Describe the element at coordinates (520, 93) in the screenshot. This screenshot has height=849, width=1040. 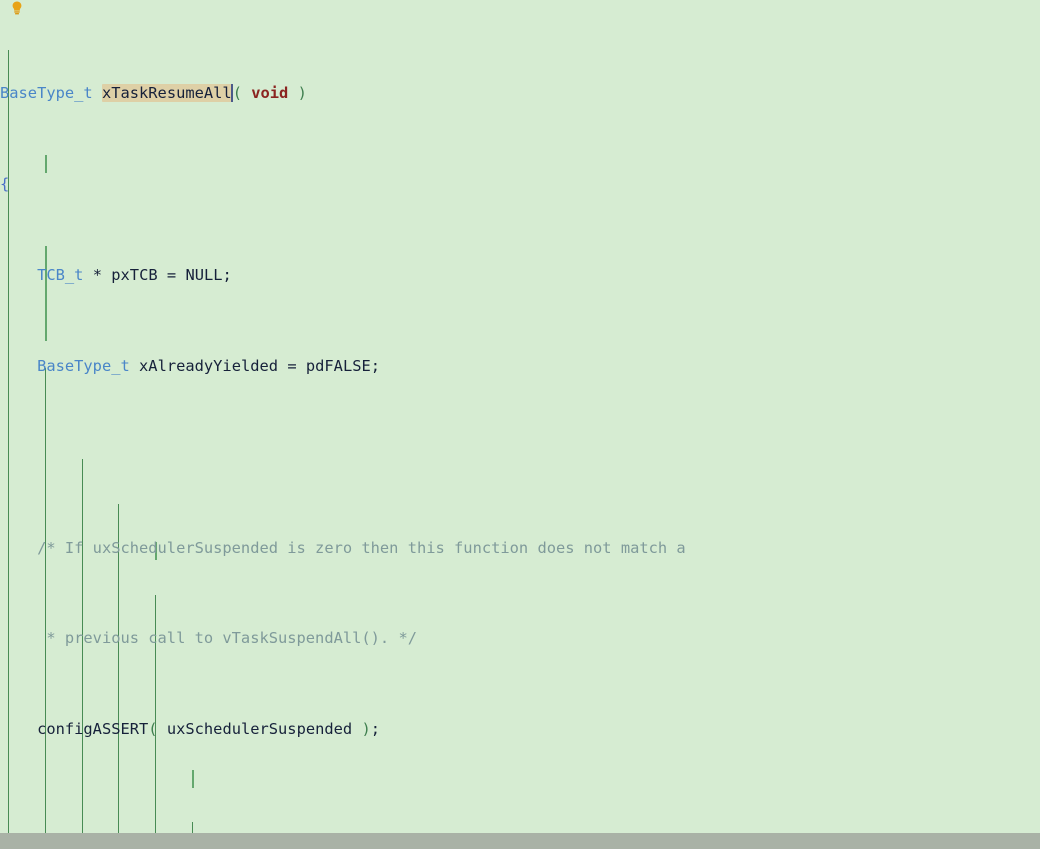
I see `code-line: BaseType_t xTaskResumeAll( void )` at that location.